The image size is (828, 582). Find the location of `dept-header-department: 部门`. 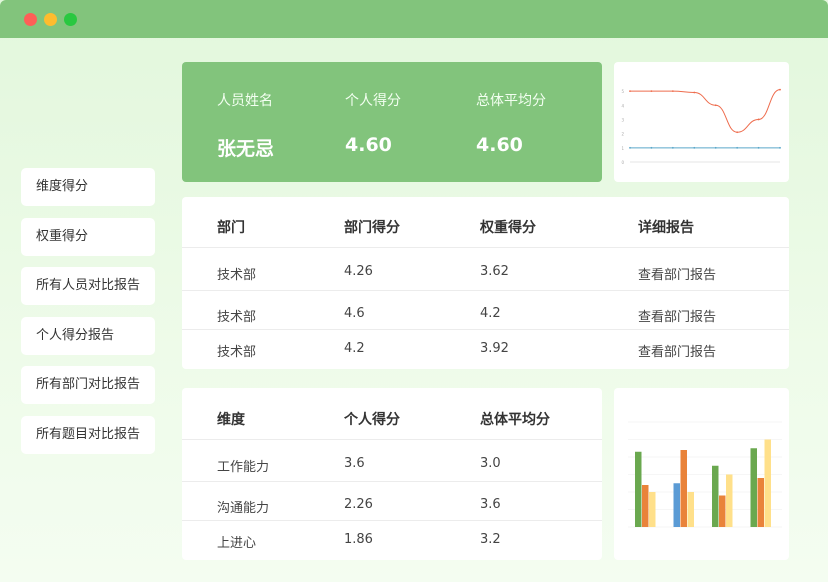

dept-header-department: 部门 is located at coordinates (231, 228).